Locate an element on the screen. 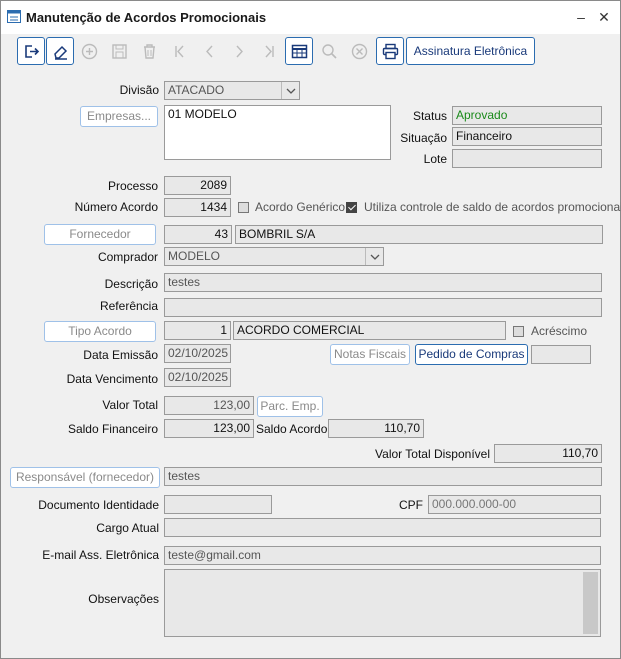 This screenshot has height=659, width=621. first-record-button is located at coordinates (179, 51).